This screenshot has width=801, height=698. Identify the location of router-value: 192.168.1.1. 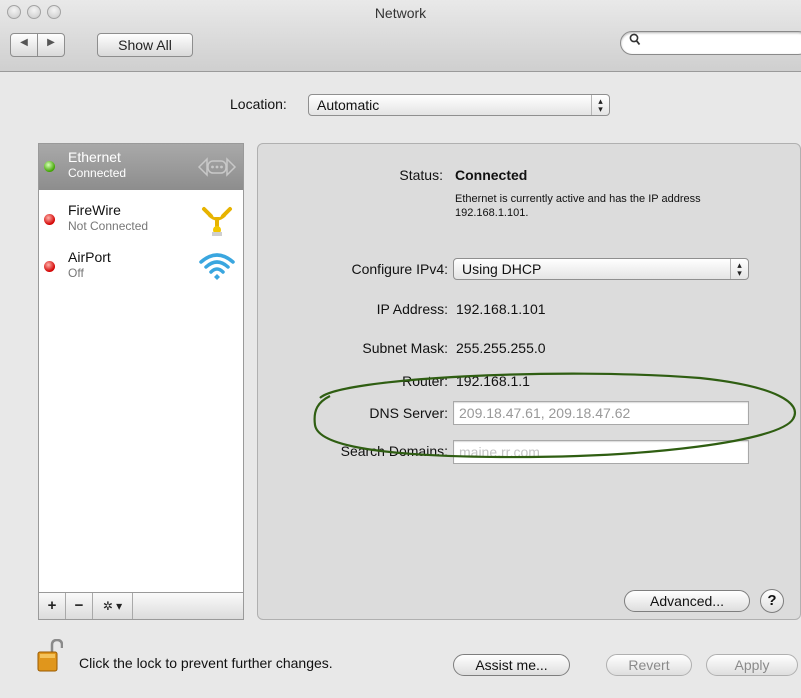
(493, 381).